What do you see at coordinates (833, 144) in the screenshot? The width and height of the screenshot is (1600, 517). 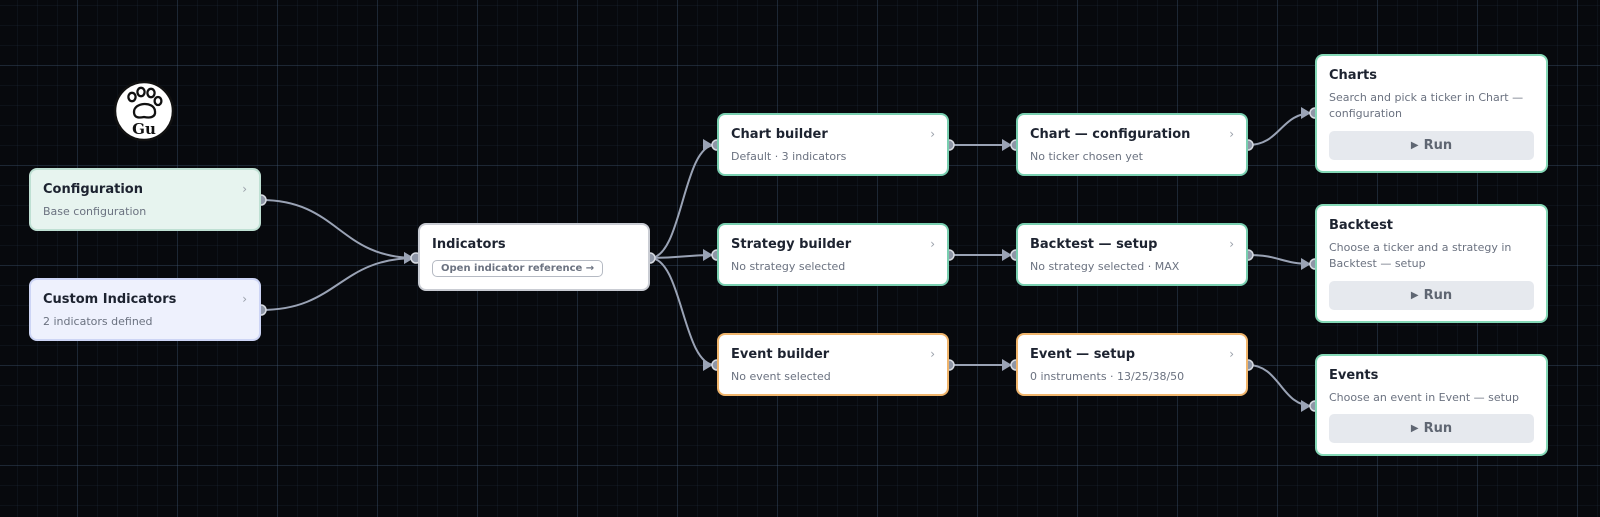 I see `node-chart-builder: Chart builder Default · 3 indicators ›` at bounding box center [833, 144].